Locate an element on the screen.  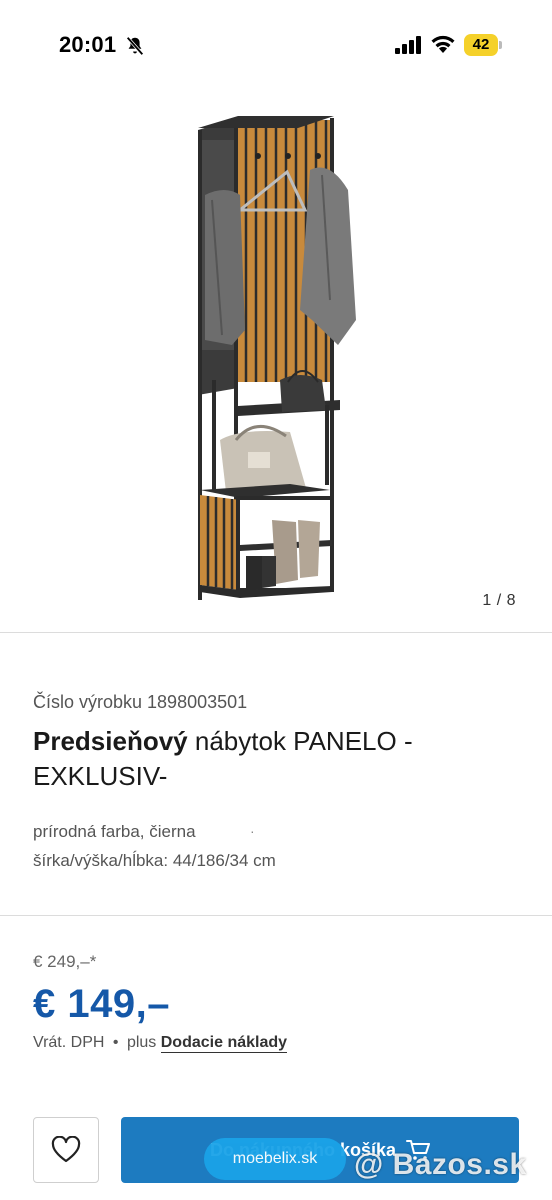
current-price: € 149,– is located at coordinates (101, 1004).